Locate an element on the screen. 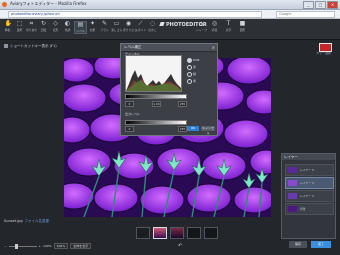  option-blue: 青 is located at coordinates (195, 81).